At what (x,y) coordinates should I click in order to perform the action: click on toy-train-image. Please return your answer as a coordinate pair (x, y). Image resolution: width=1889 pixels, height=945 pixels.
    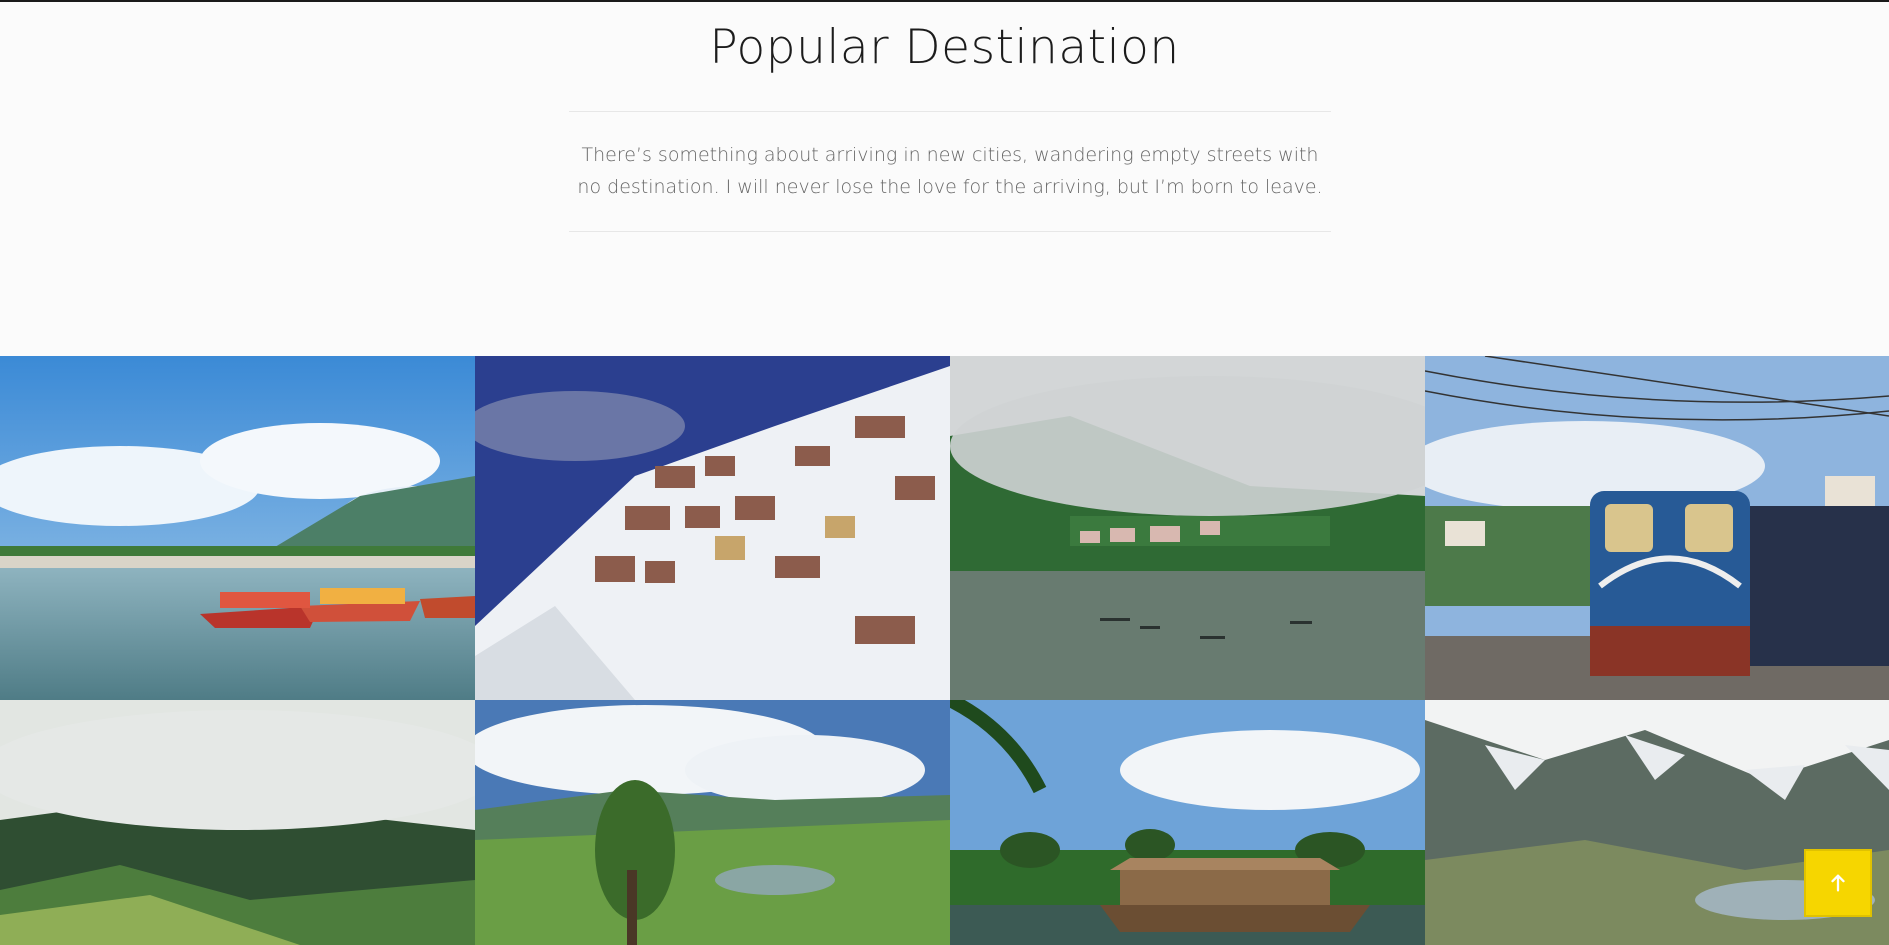
    Looking at the image, I should click on (1657, 528).